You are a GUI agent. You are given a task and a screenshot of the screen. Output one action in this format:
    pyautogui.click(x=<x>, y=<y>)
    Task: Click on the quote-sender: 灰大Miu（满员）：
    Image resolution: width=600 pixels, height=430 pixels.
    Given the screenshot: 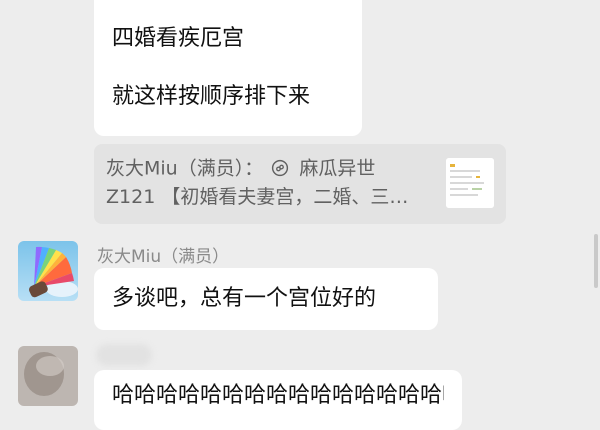 What is the action you would take?
    pyautogui.click(x=185, y=168)
    